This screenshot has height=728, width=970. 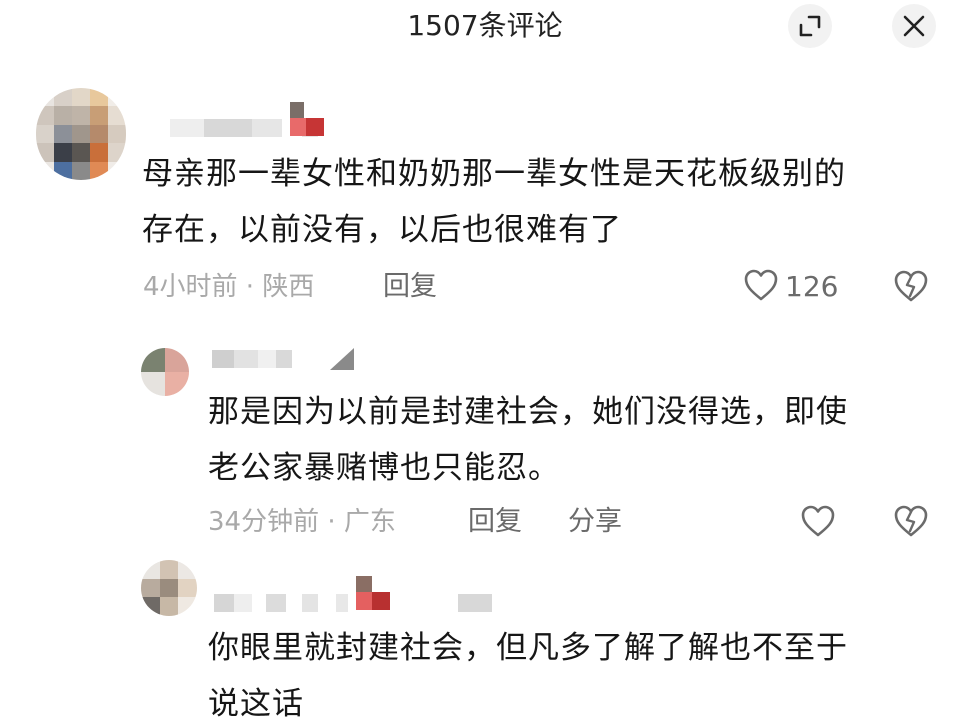 I want to click on expand-button, so click(x=810, y=26).